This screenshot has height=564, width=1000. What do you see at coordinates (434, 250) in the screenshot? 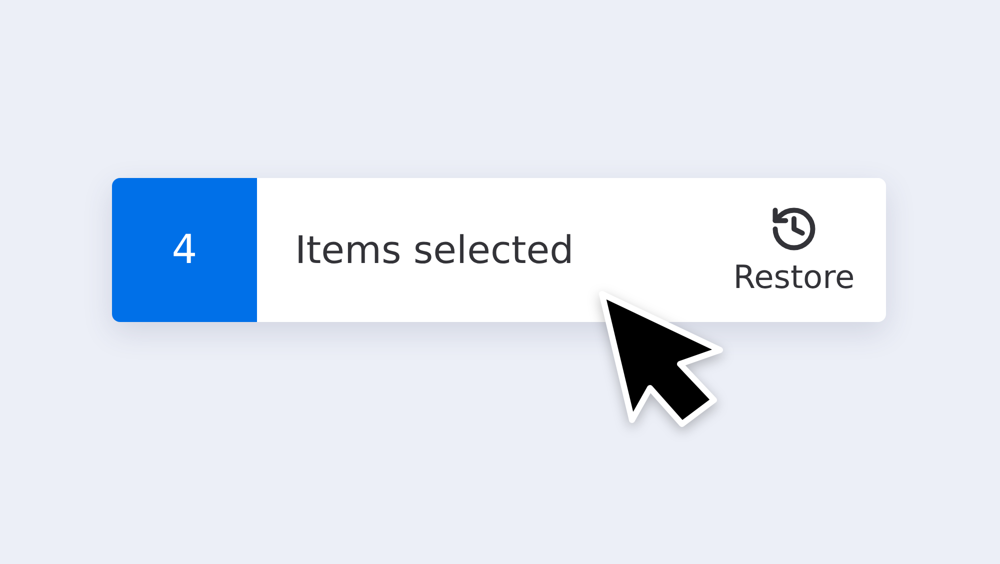
I see `selection-label: Items selected` at bounding box center [434, 250].